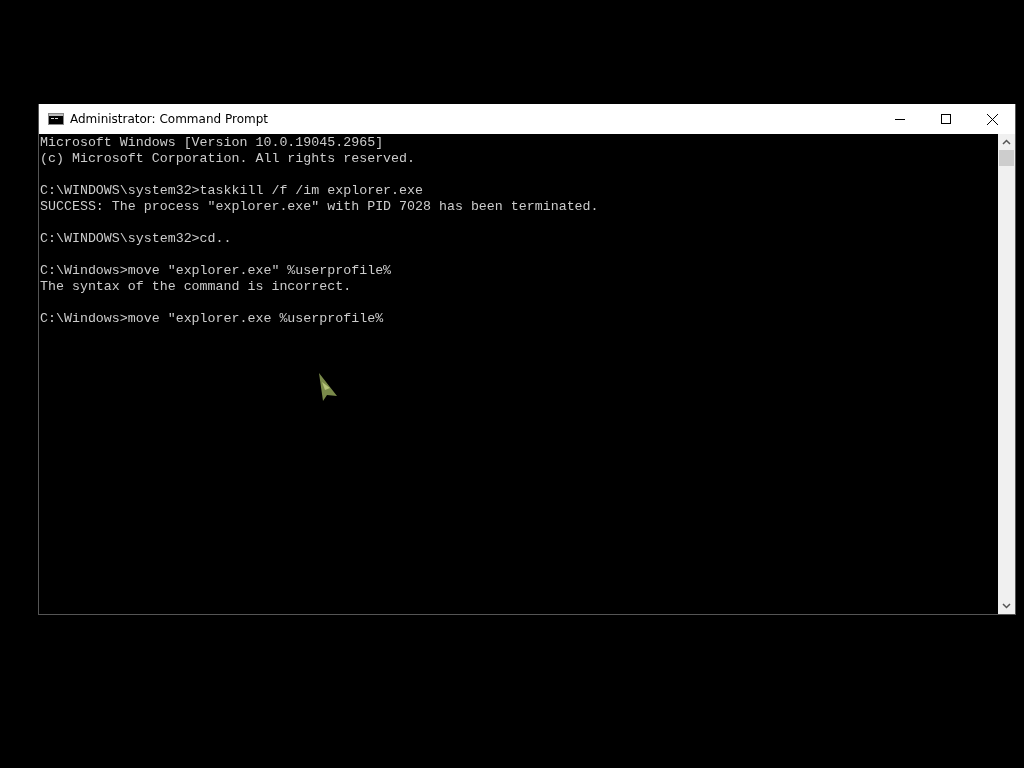 The image size is (1024, 768). I want to click on console-line: The syntax of the command is incorrect., so click(196, 287).